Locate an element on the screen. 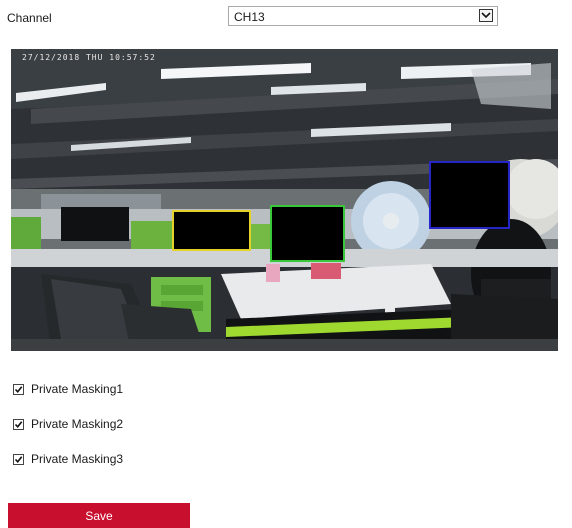 This screenshot has width=572, height=528. channel-label: Channel is located at coordinates (29, 18).